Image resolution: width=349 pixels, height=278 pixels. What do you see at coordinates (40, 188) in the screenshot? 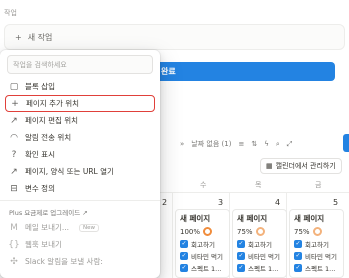
I see `menu-item-label: 변수 정의` at bounding box center [40, 188].